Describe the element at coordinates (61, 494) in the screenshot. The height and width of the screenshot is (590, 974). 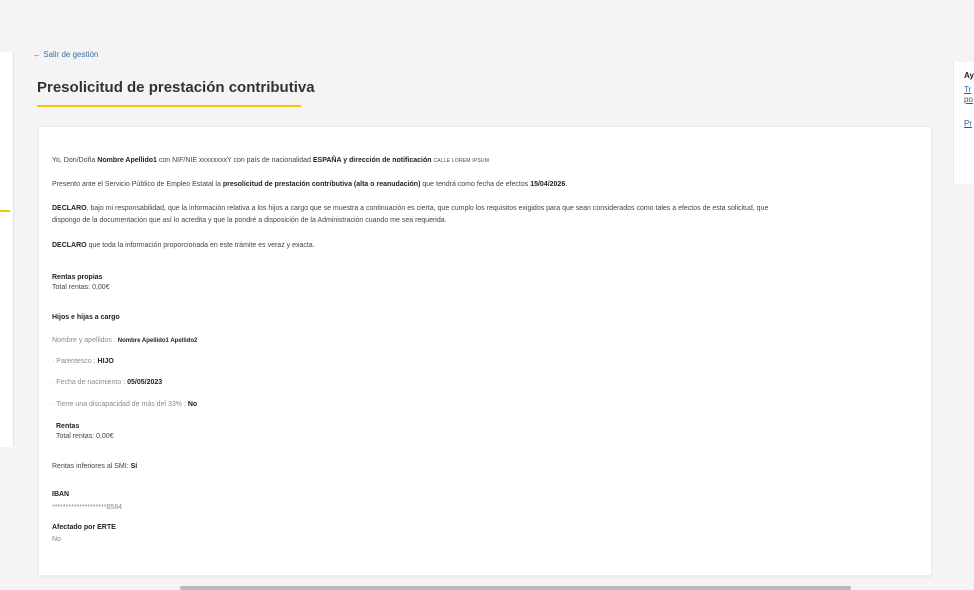
I see `iban-heading: IBAN` at that location.